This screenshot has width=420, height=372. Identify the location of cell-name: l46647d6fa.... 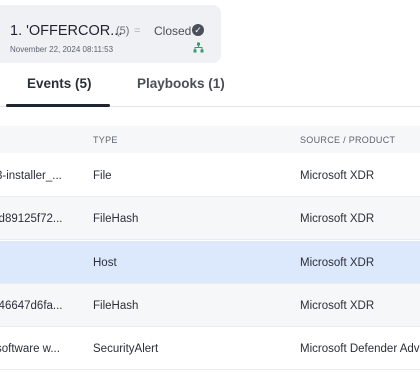
(31, 306).